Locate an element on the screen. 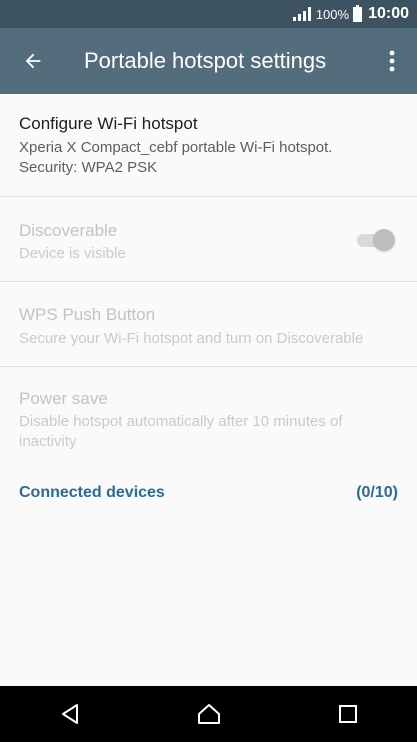 This screenshot has height=742, width=417. connected-devices-header: Connected devices (0/10) is located at coordinates (208, 493).